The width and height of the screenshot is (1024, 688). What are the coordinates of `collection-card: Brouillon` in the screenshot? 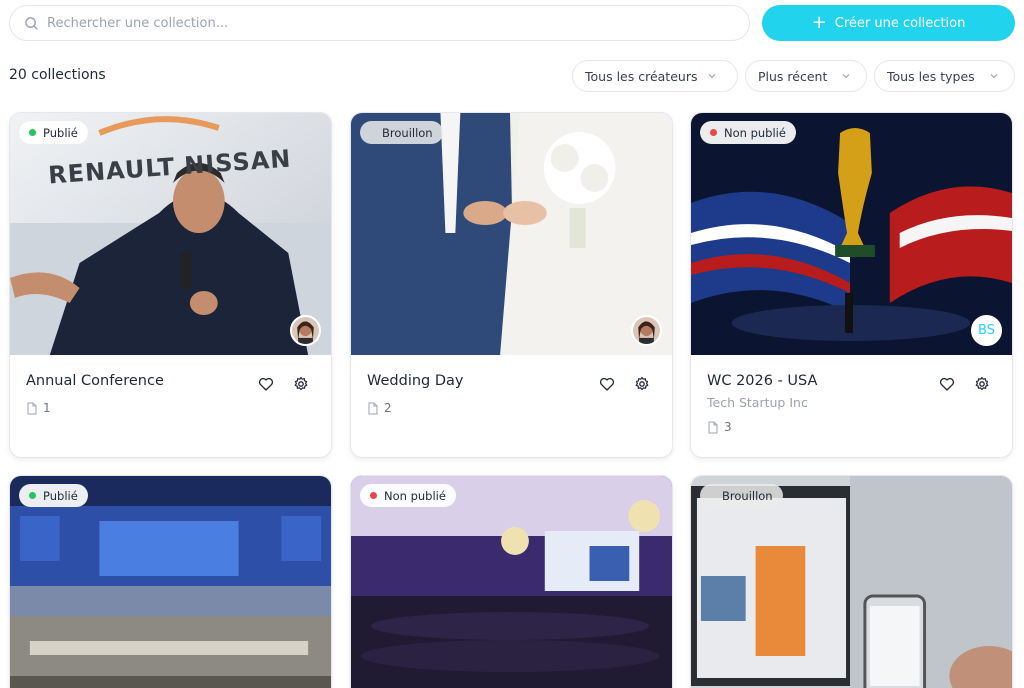 It's located at (851, 581).